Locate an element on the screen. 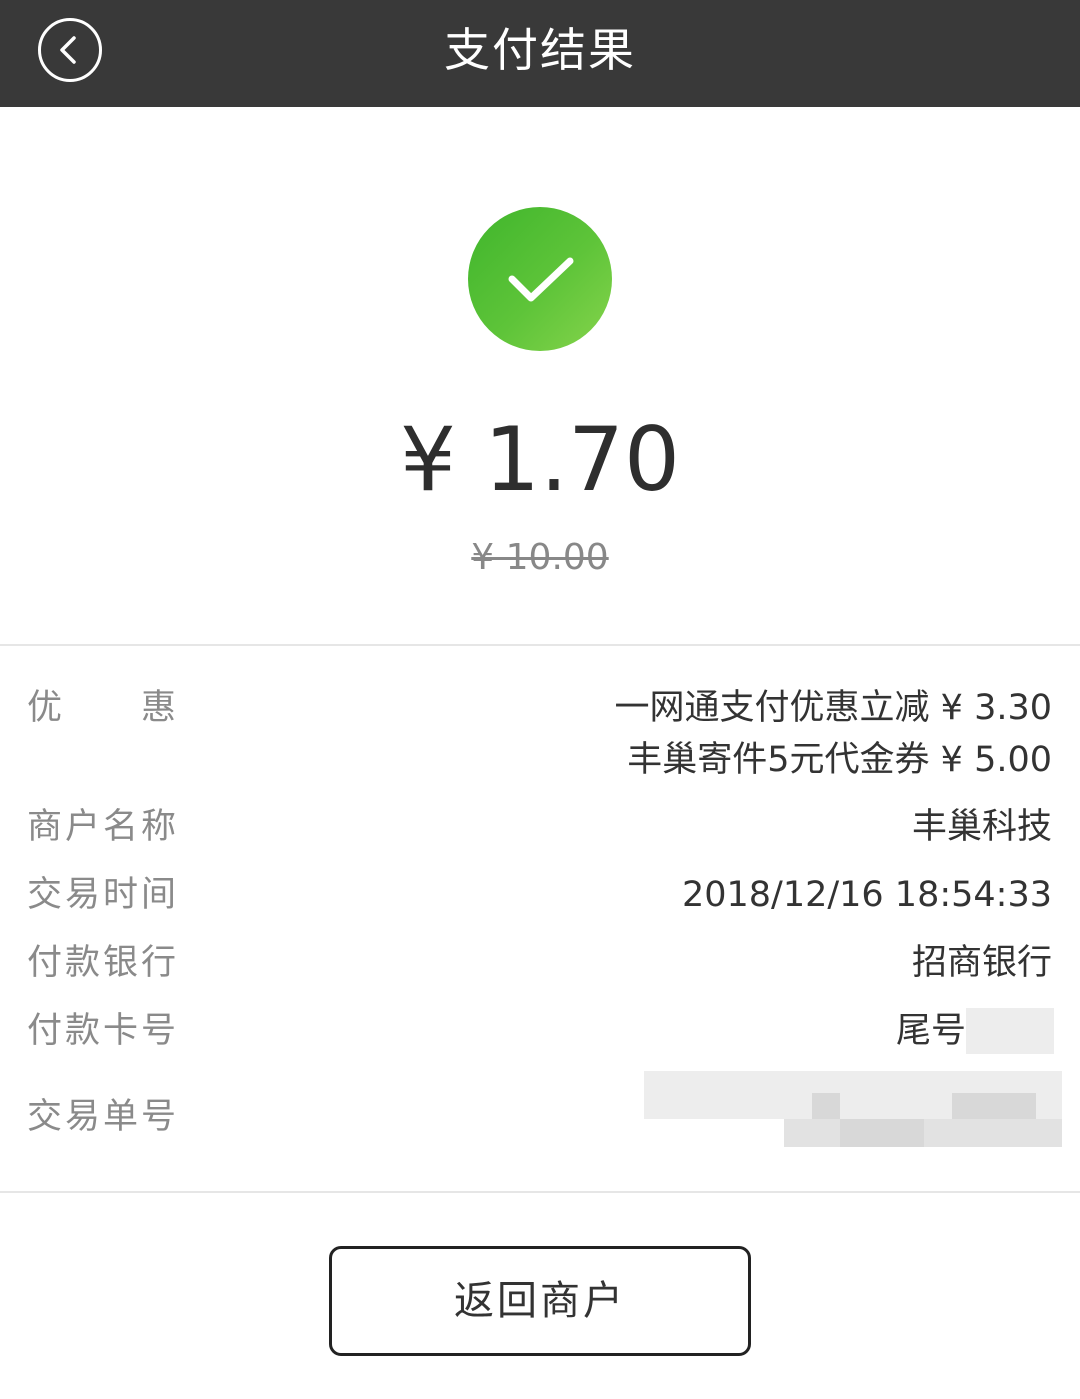  navbar: 支付结果 is located at coordinates (540, 53).